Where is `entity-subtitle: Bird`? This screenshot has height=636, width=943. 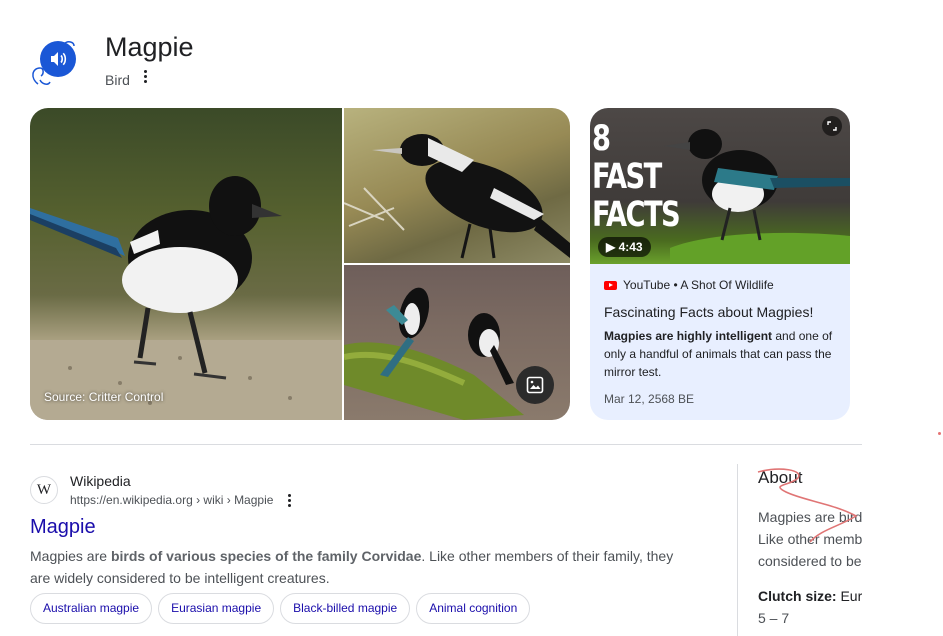 entity-subtitle: Bird is located at coordinates (117, 80).